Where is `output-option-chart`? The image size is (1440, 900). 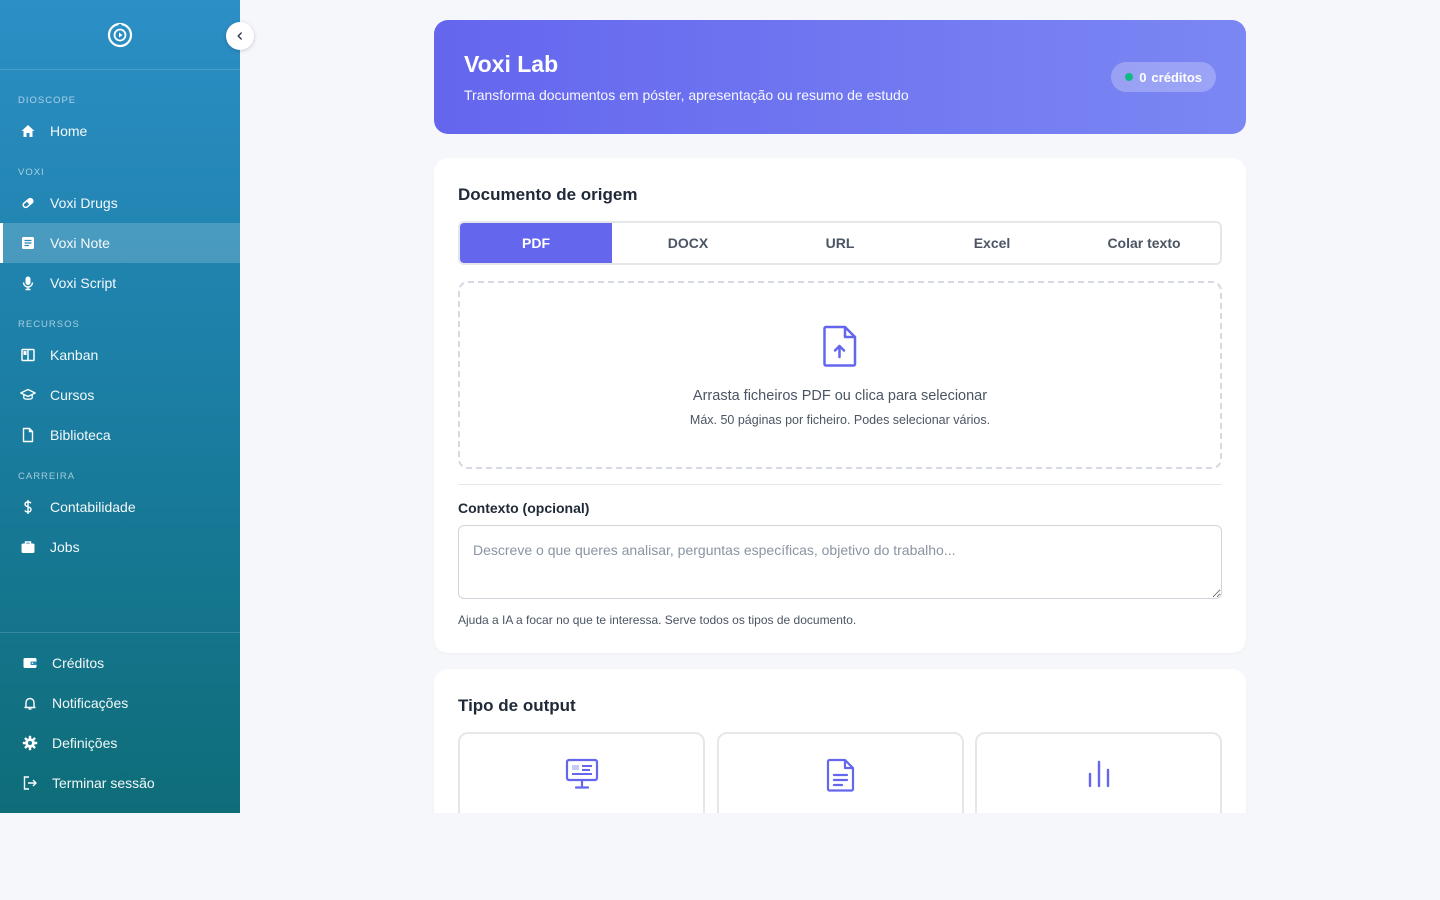 output-option-chart is located at coordinates (1098, 772).